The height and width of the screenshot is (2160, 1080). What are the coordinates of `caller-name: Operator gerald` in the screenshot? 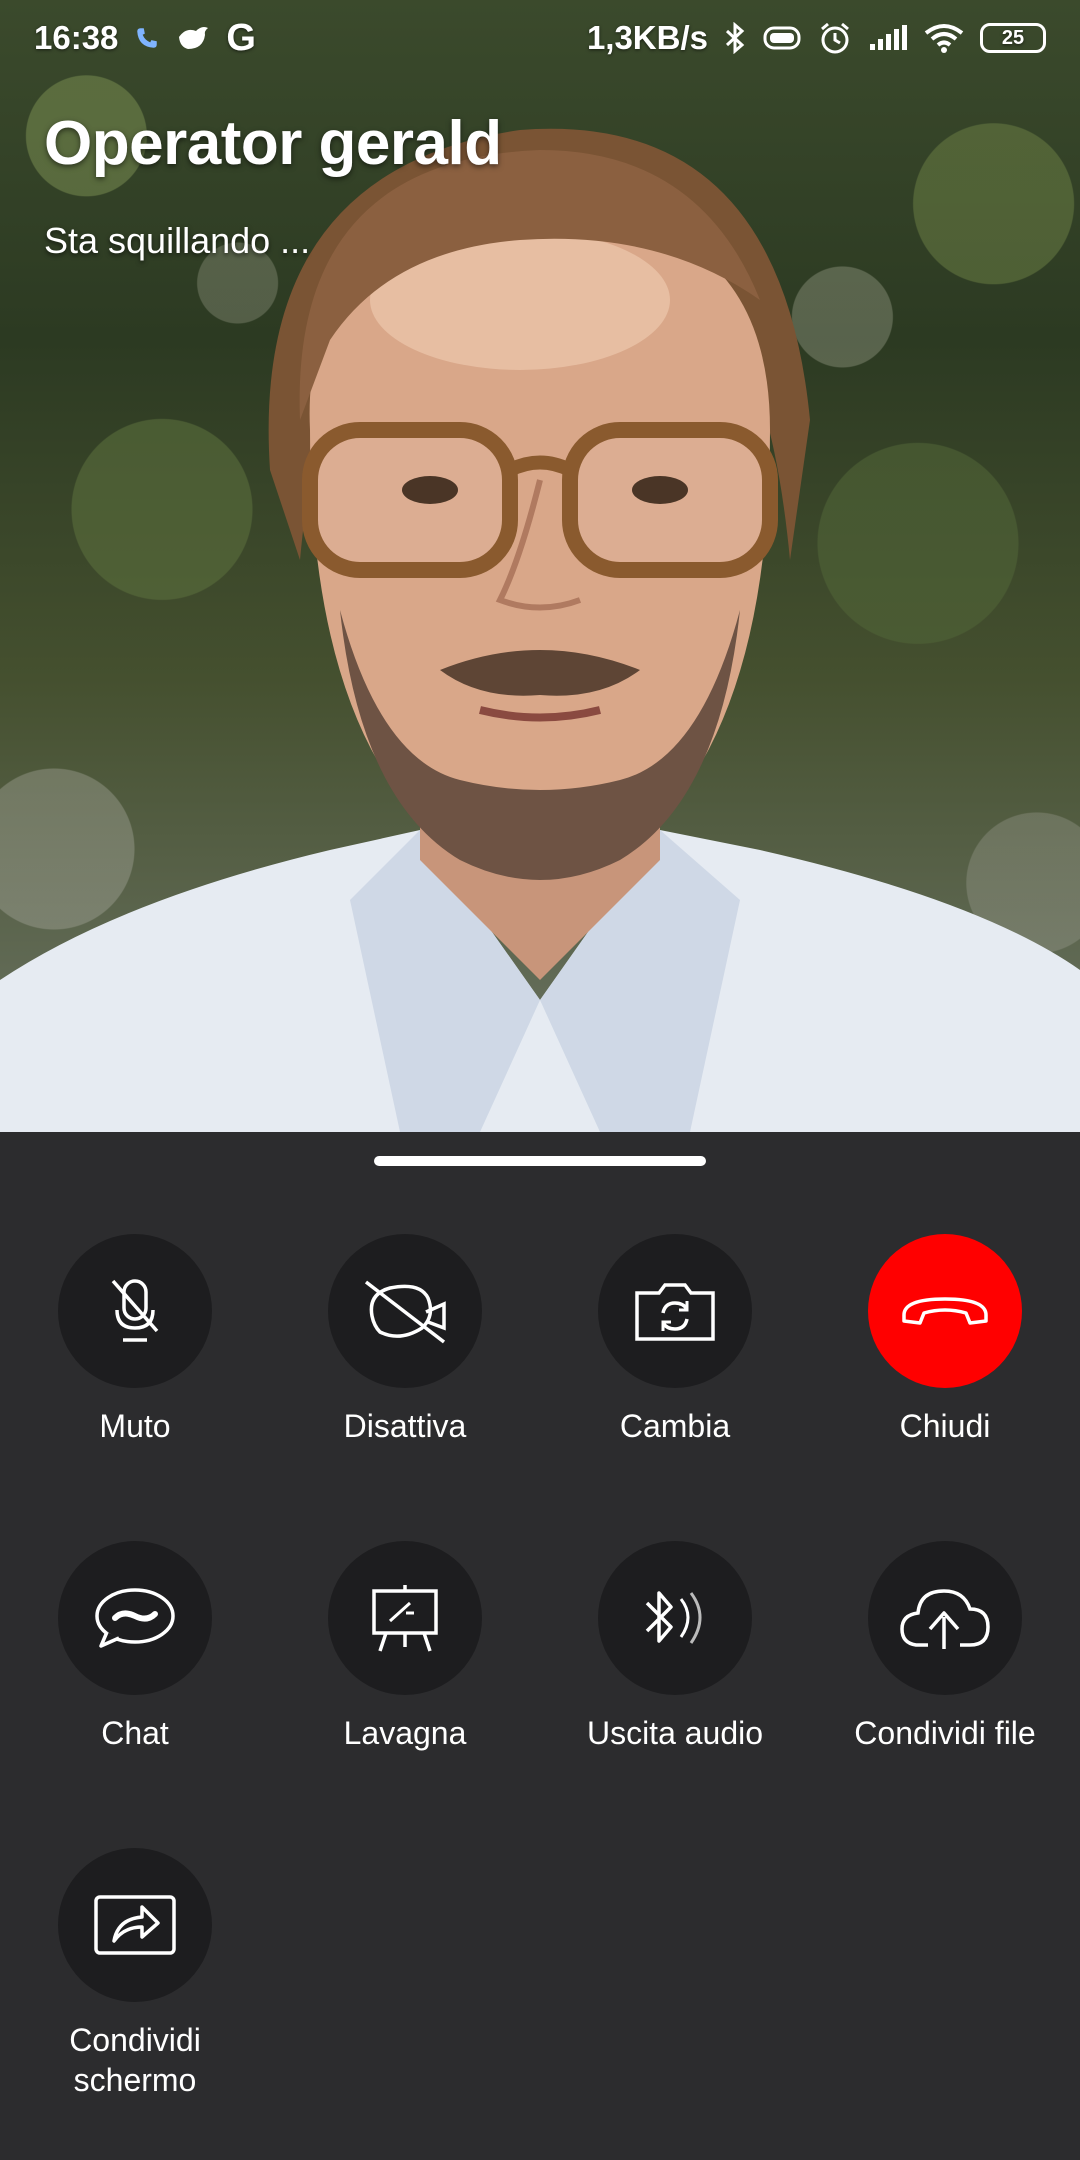 It's located at (273, 143).